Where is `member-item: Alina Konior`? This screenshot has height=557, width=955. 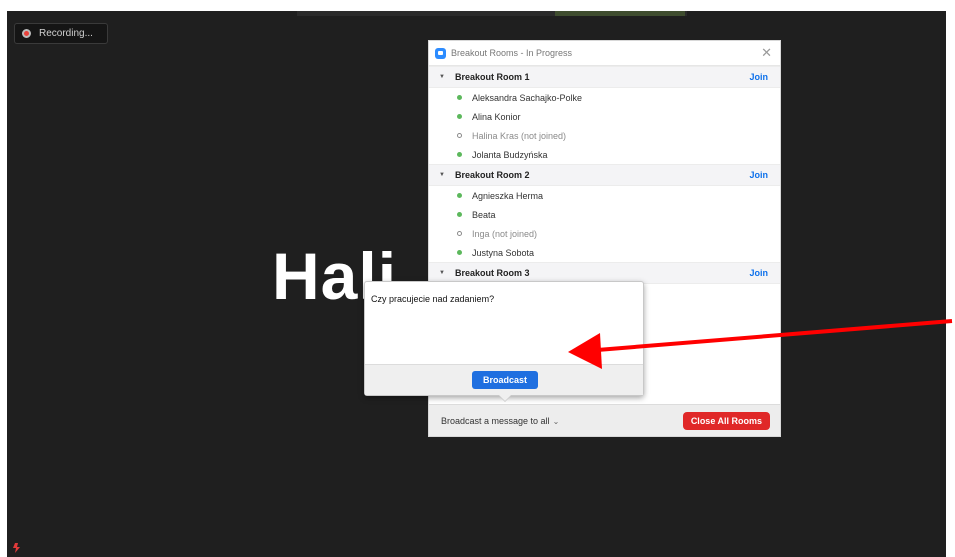 member-item: Alina Konior is located at coordinates (604, 116).